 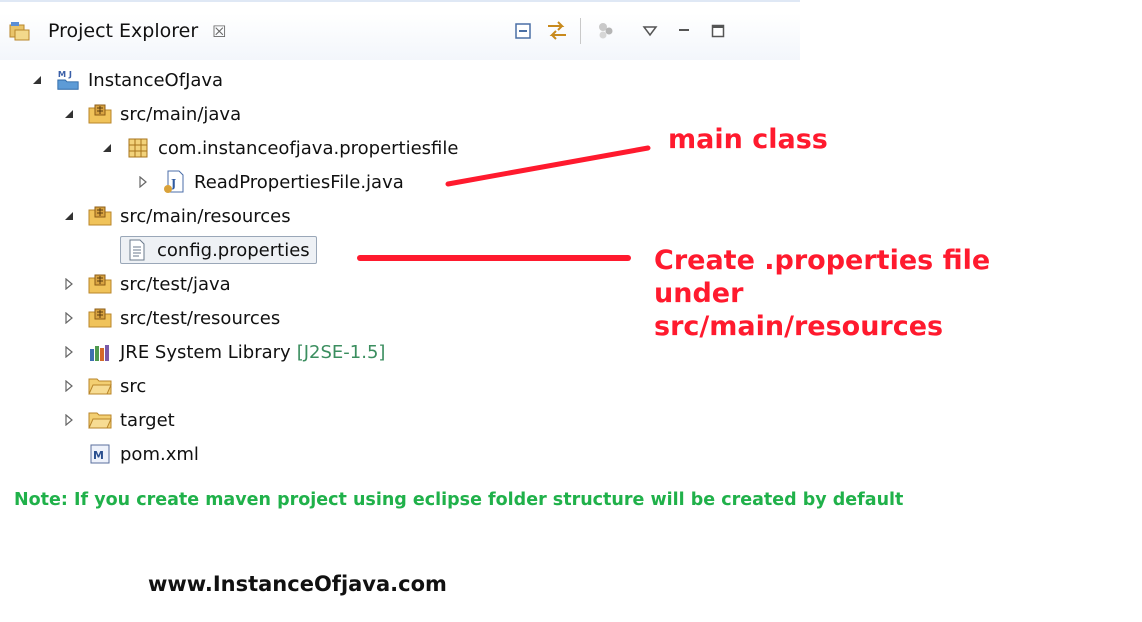 I want to click on tree-item: J ReadPropertiesFile.java, so click(x=269, y=182).